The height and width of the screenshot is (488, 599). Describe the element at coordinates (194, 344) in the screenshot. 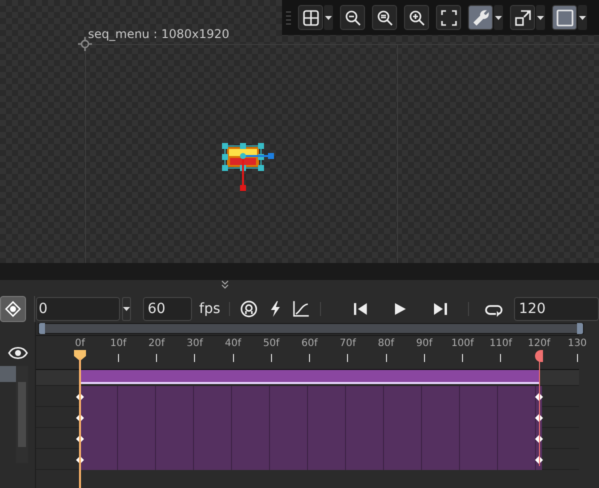

I see `ruler-label: 30f` at that location.